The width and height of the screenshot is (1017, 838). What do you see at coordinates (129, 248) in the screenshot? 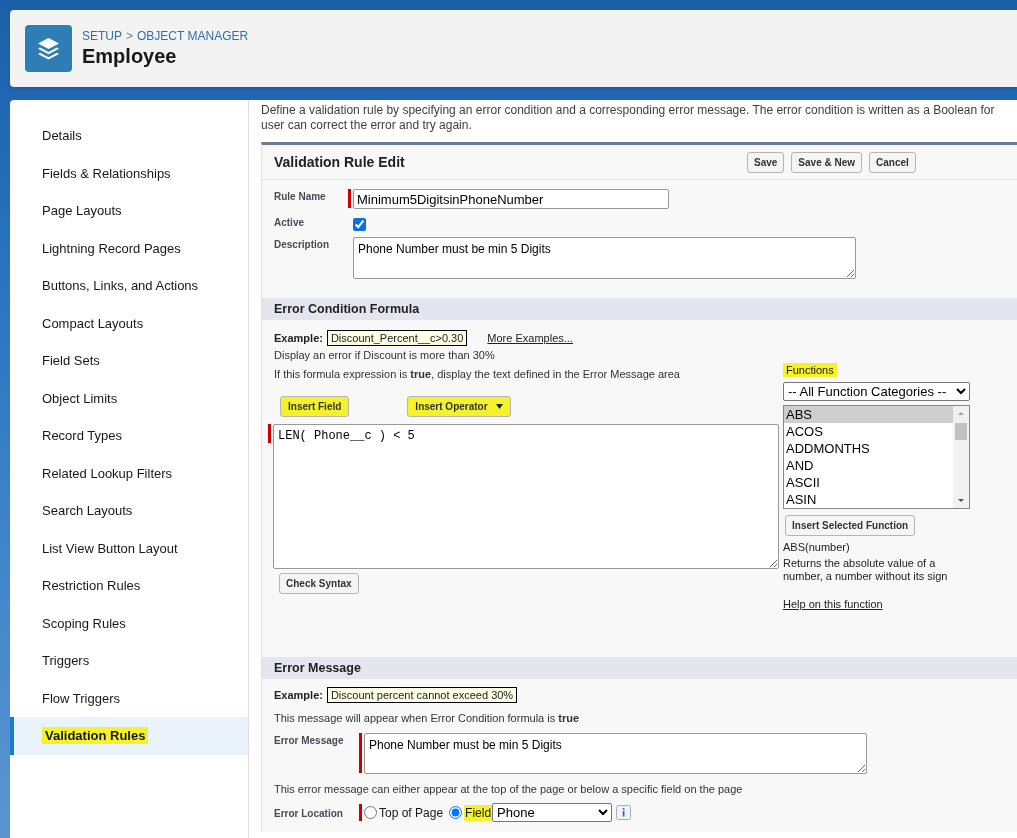
I see `sidebar-item: Lightning Record Pages` at bounding box center [129, 248].